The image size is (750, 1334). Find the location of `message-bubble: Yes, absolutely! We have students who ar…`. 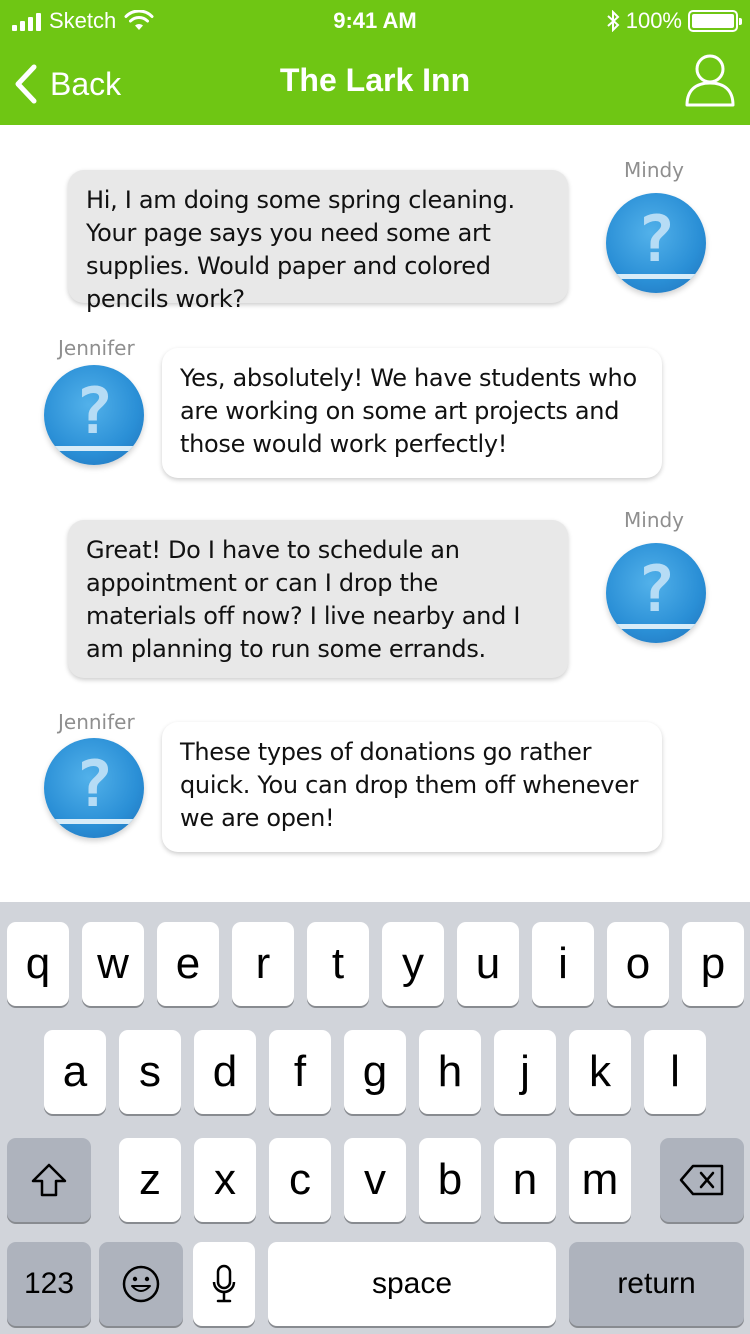

message-bubble: Yes, absolutely! We have students who ar… is located at coordinates (412, 413).